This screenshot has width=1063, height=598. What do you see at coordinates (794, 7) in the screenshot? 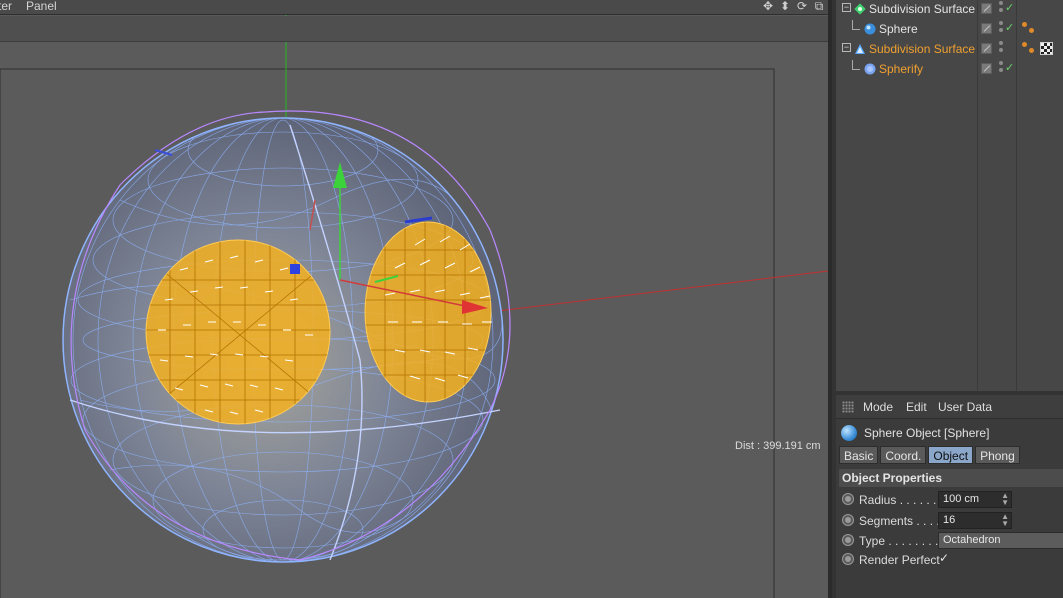
I see `viewport-nav-icons: ✥ ⬍ ⟳ ⧉` at bounding box center [794, 7].